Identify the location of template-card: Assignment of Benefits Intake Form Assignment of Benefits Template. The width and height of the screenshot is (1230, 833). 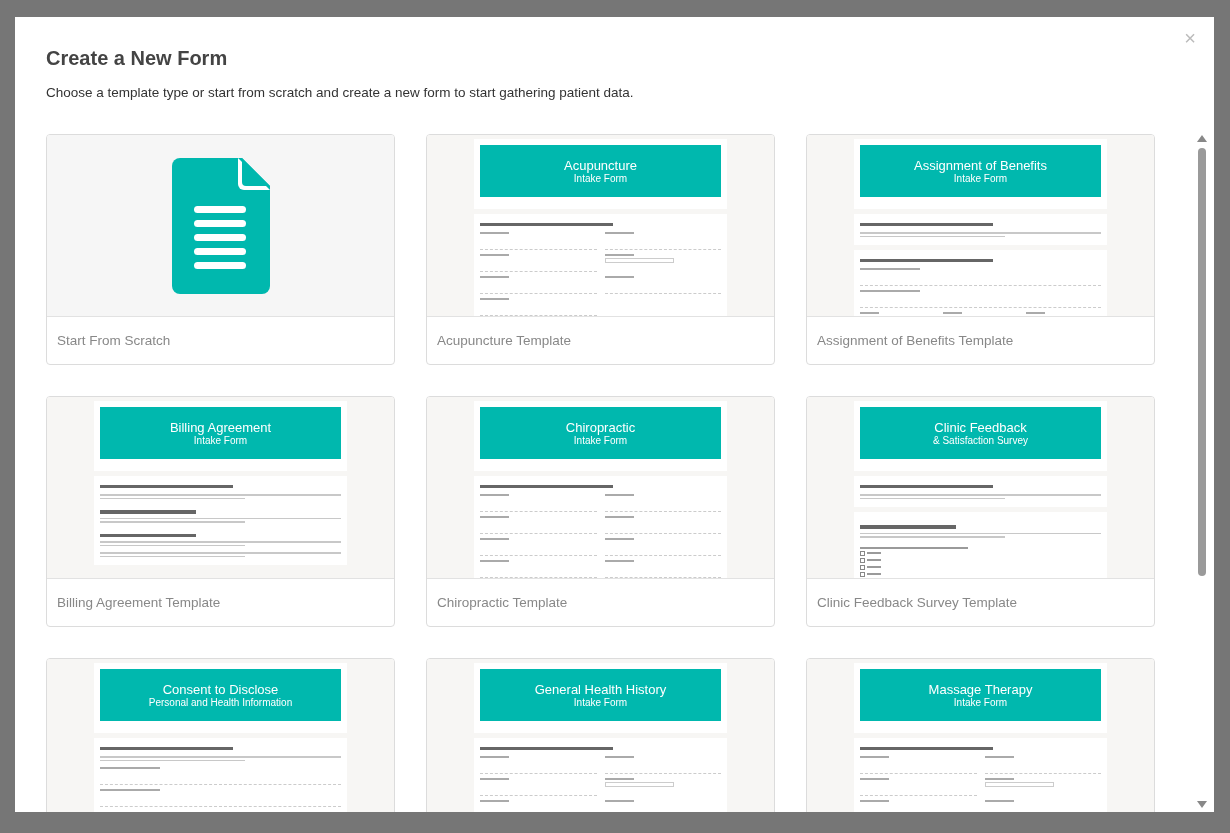
(980, 249).